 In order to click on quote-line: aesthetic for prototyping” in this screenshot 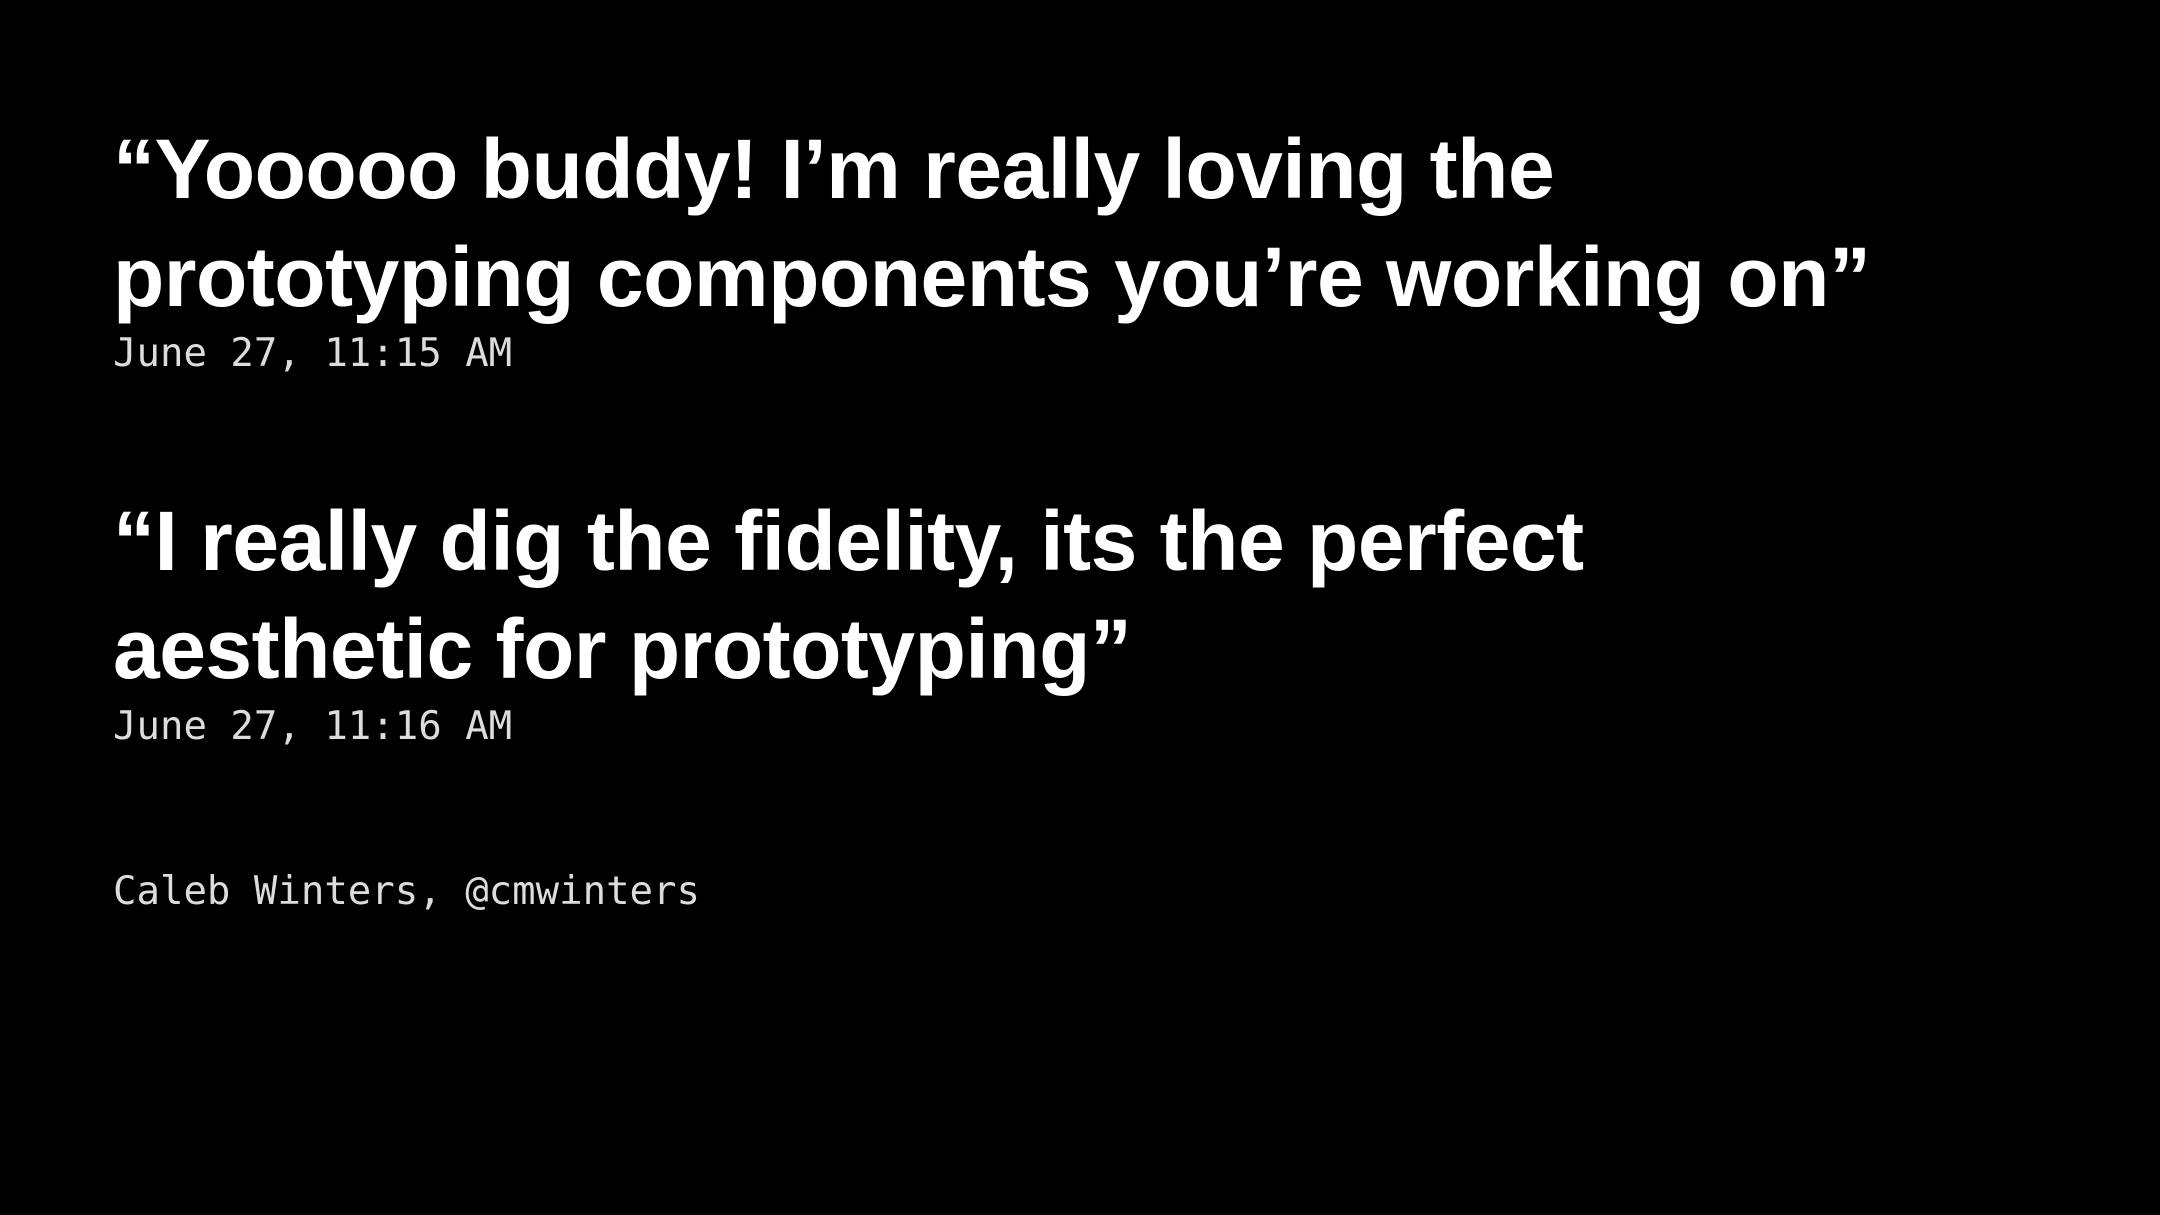, I will do `click(622, 649)`.